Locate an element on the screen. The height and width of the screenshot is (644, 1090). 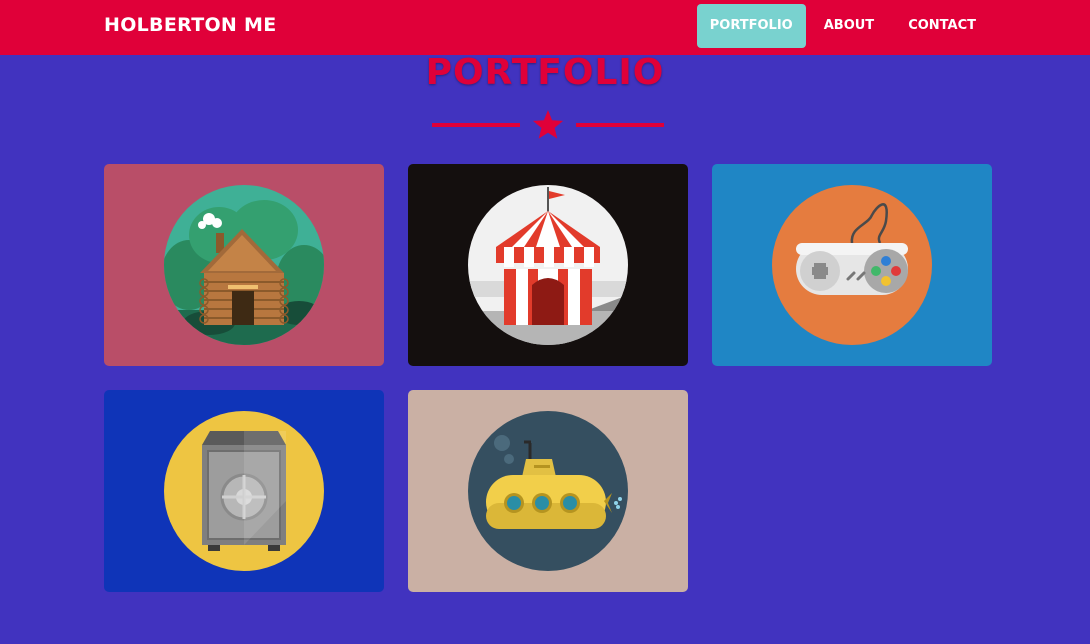
cabin-icon is located at coordinates (244, 265).